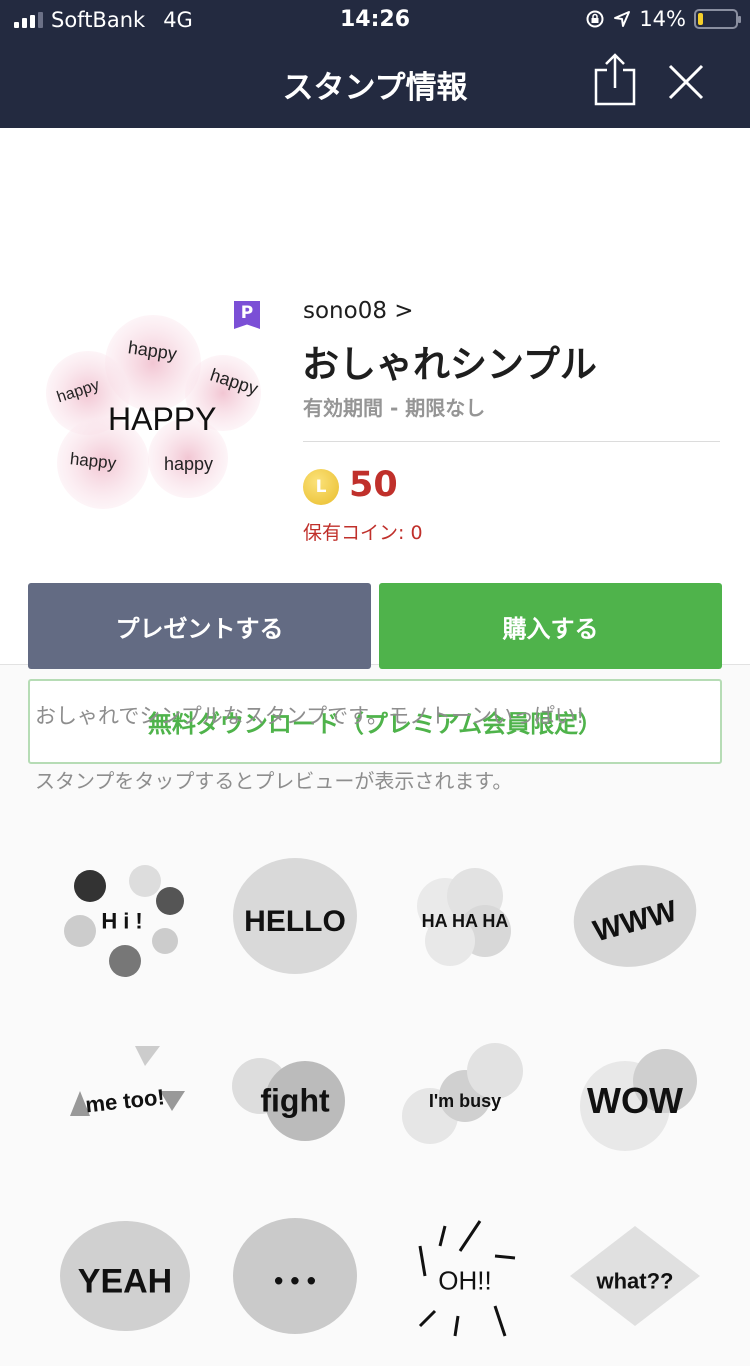  I want to click on top-bar: SoftBank 4G 14:26 14% スタンプ情報, so click(375, 64).